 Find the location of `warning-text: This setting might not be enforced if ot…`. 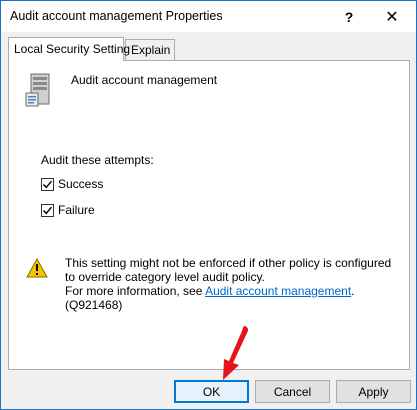

warning-text: This setting might not be enforced if ot… is located at coordinates (230, 284).